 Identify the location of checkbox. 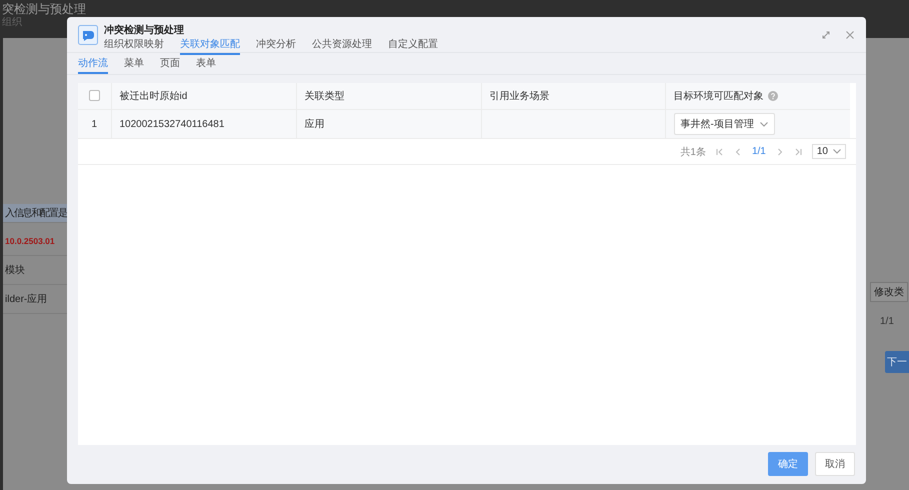
(94, 96).